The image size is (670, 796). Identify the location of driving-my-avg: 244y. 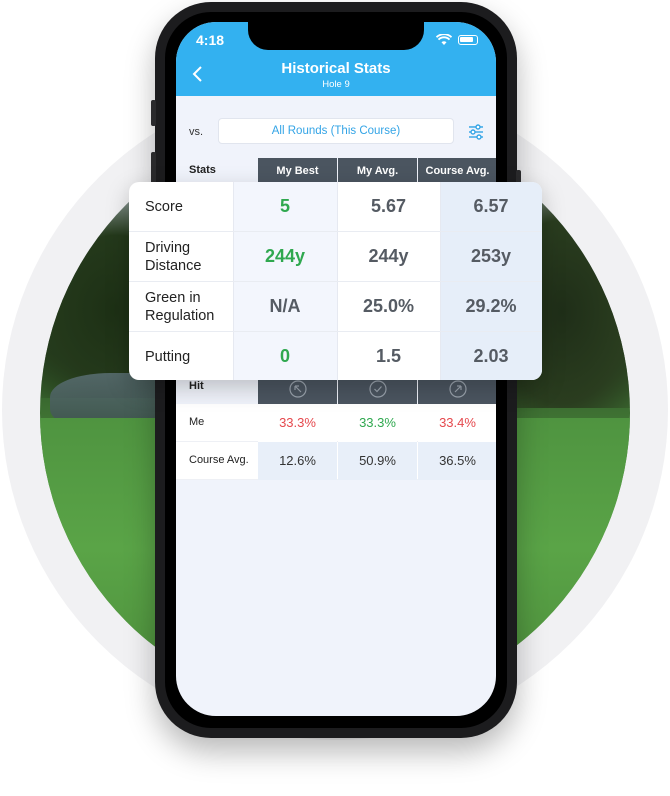
(388, 256).